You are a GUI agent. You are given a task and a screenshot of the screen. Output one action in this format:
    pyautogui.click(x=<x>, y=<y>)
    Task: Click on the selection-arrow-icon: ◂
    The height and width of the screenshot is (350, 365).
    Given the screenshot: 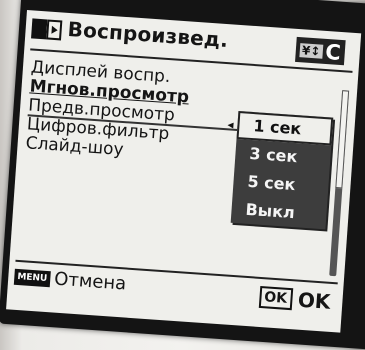 What is the action you would take?
    pyautogui.click(x=231, y=124)
    